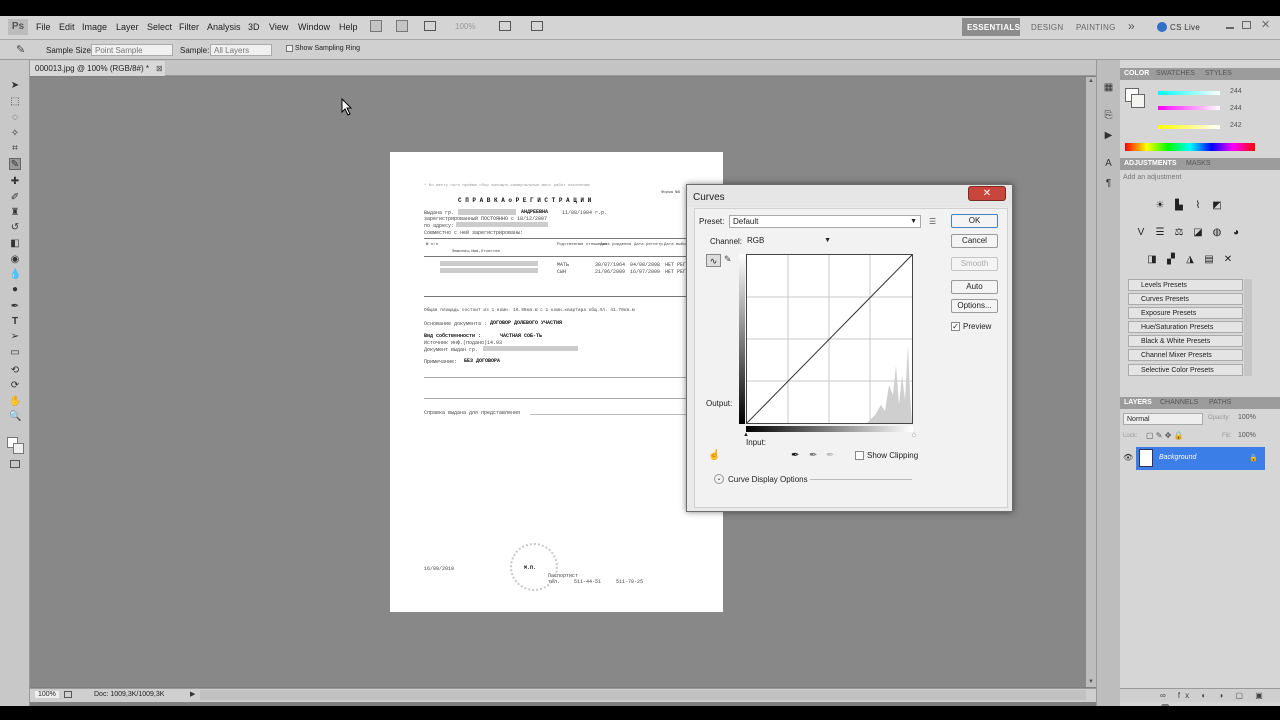 The height and width of the screenshot is (720, 1280). Describe the element at coordinates (1185, 327) in the screenshot. I see `preset-hue-saturation: Hue/Saturation Presets` at that location.